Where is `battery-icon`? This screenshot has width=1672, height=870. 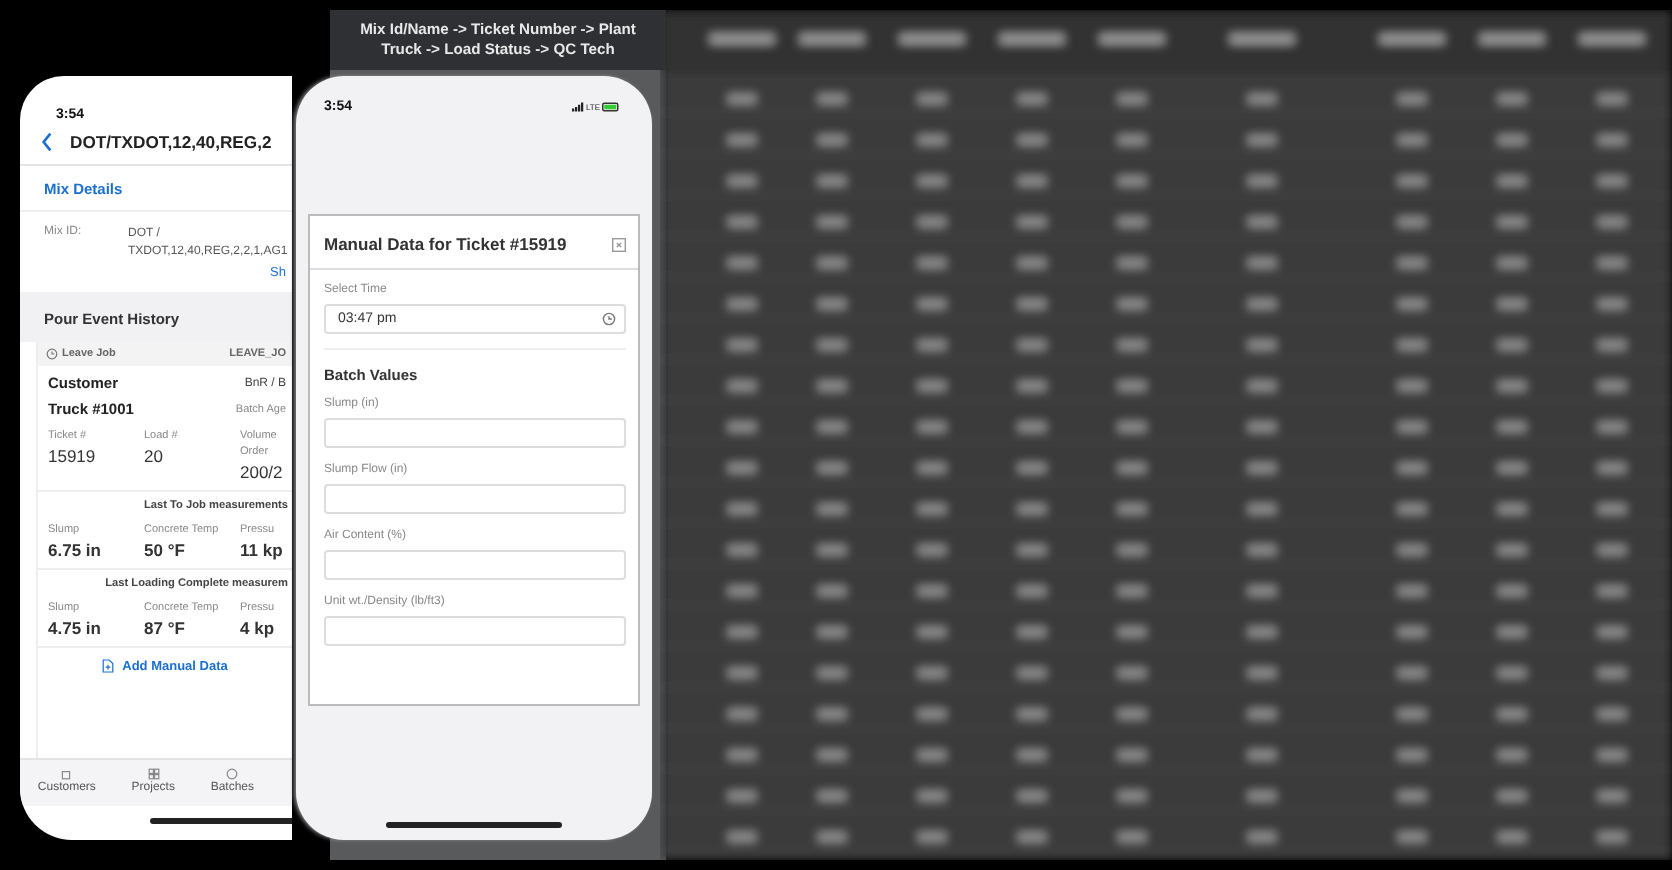
battery-icon is located at coordinates (611, 106).